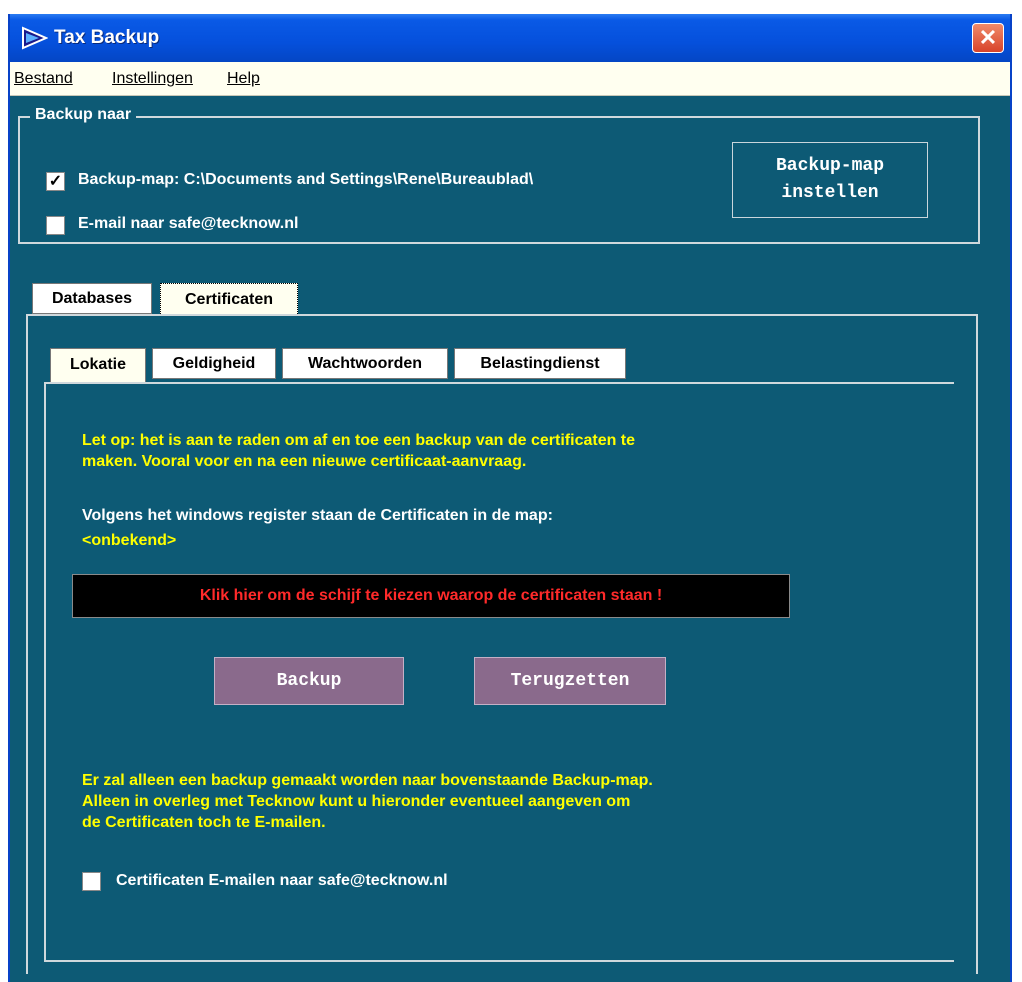  I want to click on play-arrow-icon, so click(35, 38).